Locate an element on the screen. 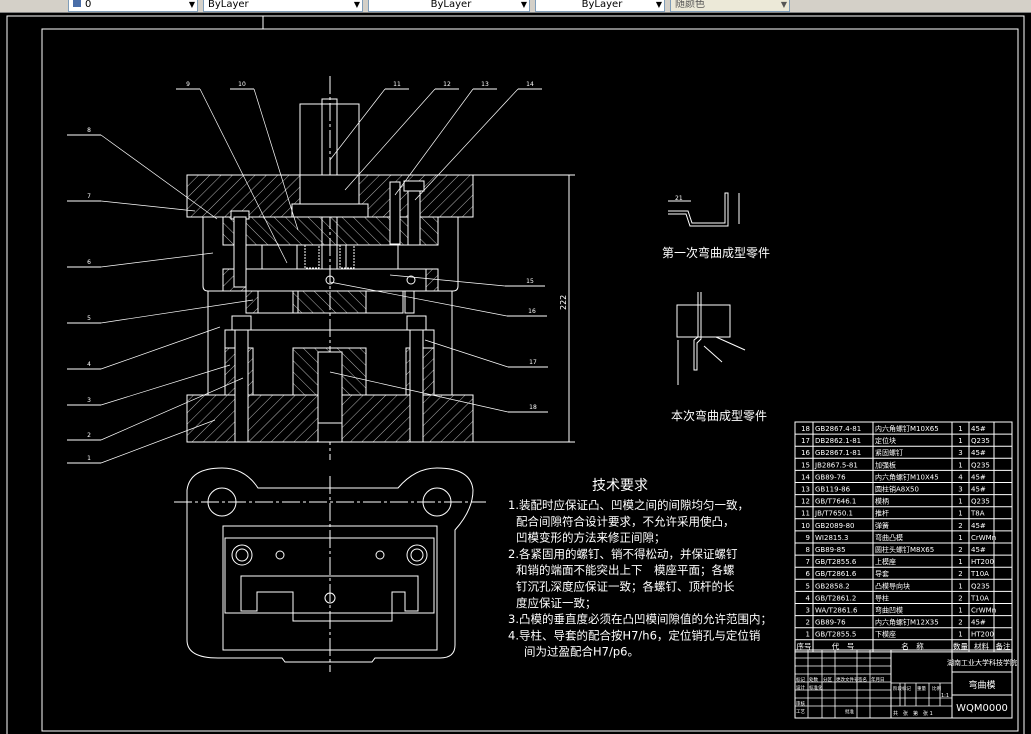 The height and width of the screenshot is (734, 1031). bom-cell: 上模座 is located at coordinates (885, 561).